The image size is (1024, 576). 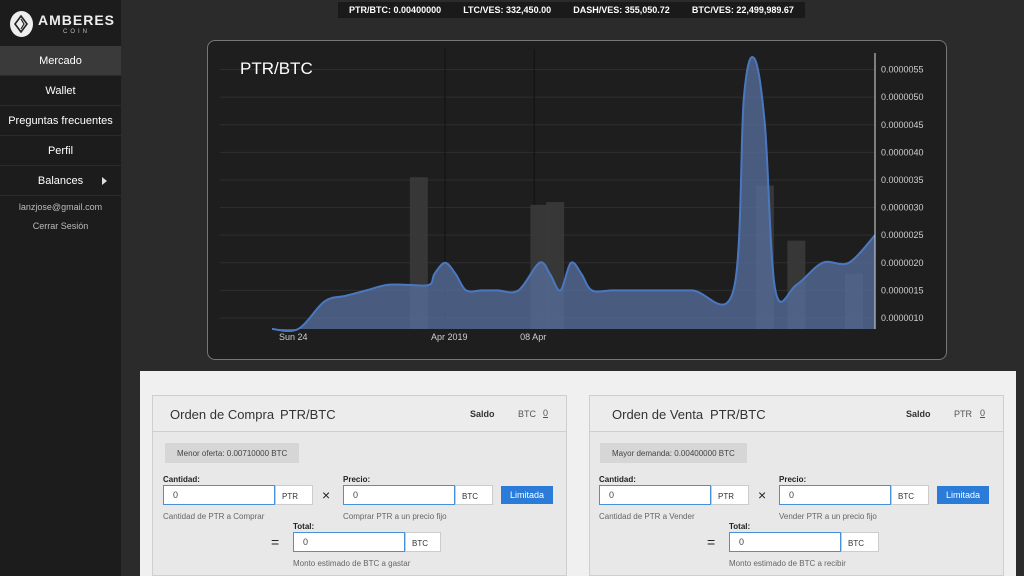 What do you see at coordinates (449, 337) in the screenshot?
I see `x-tick-label: Apr 2019` at bounding box center [449, 337].